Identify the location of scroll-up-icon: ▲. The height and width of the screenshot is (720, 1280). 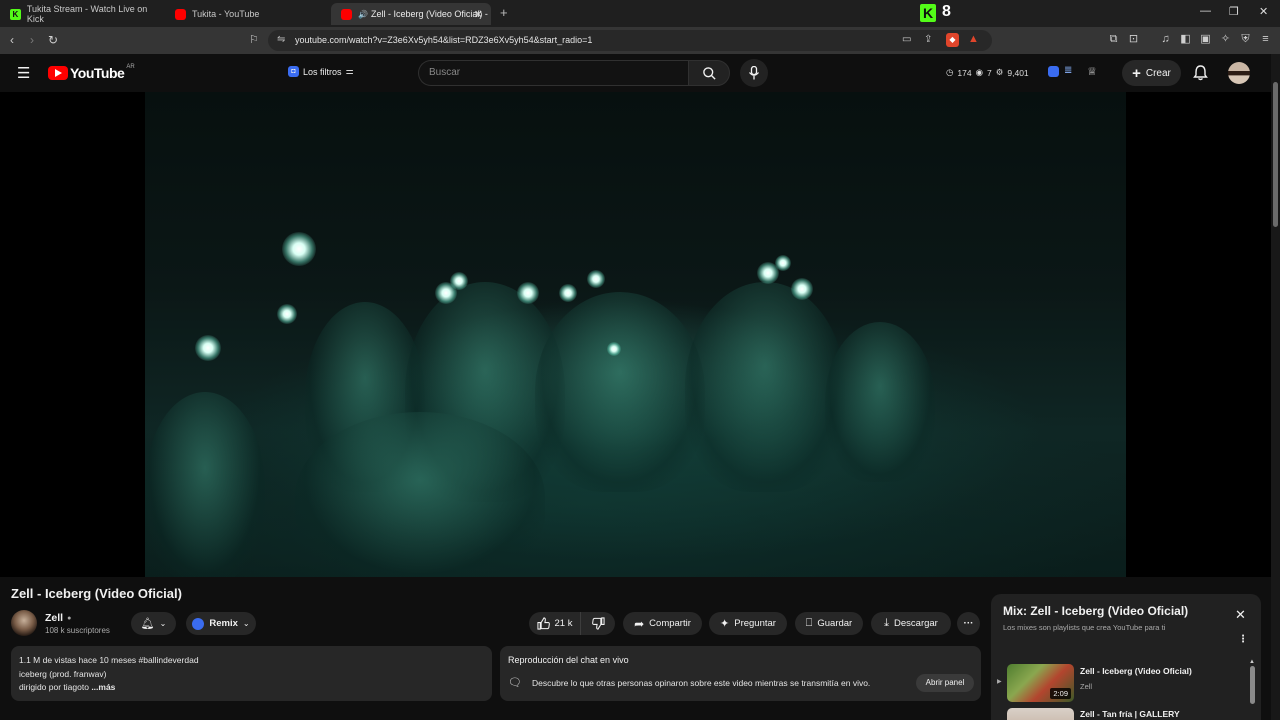
(1252, 662).